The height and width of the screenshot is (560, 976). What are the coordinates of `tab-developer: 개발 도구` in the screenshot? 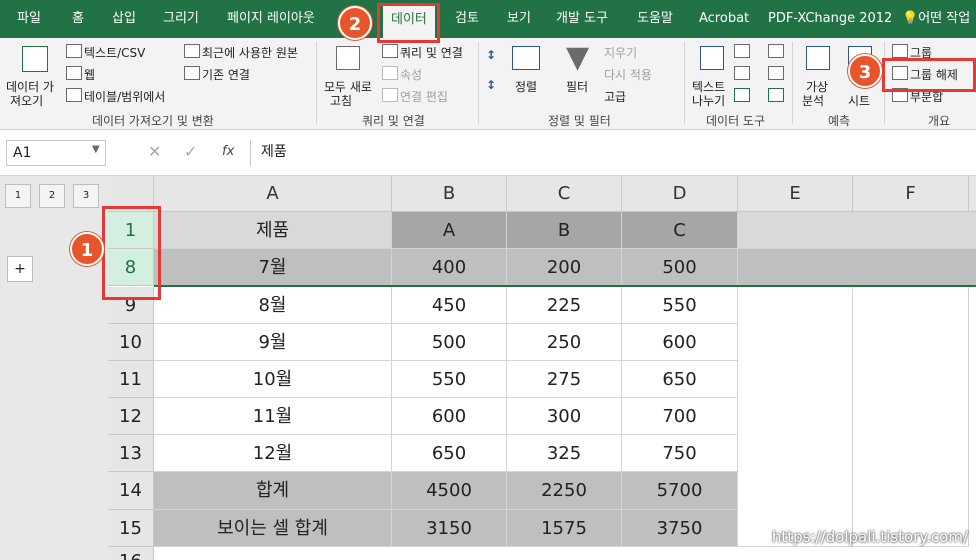 It's located at (582, 19).